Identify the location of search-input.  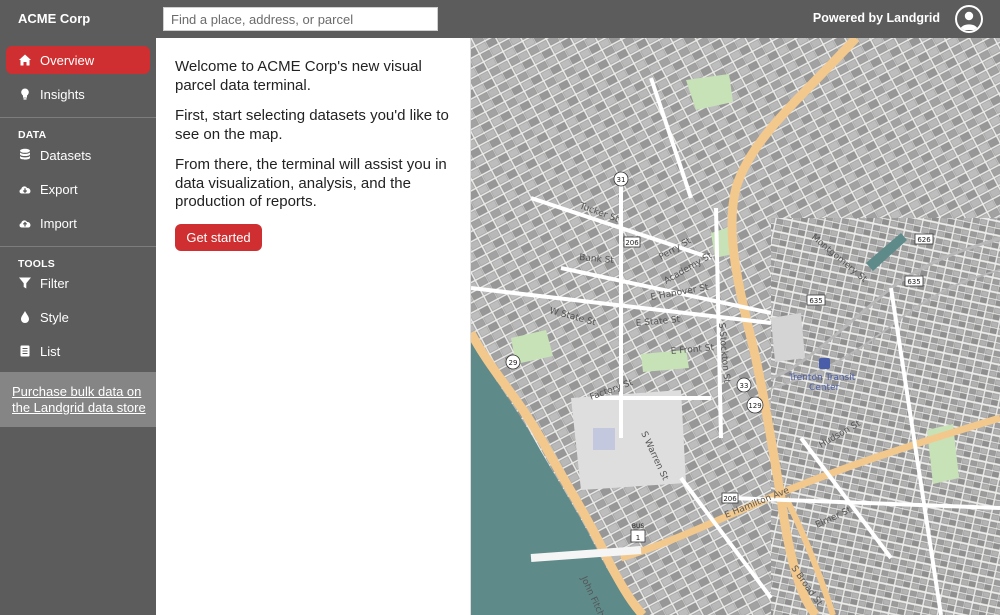
(300, 19).